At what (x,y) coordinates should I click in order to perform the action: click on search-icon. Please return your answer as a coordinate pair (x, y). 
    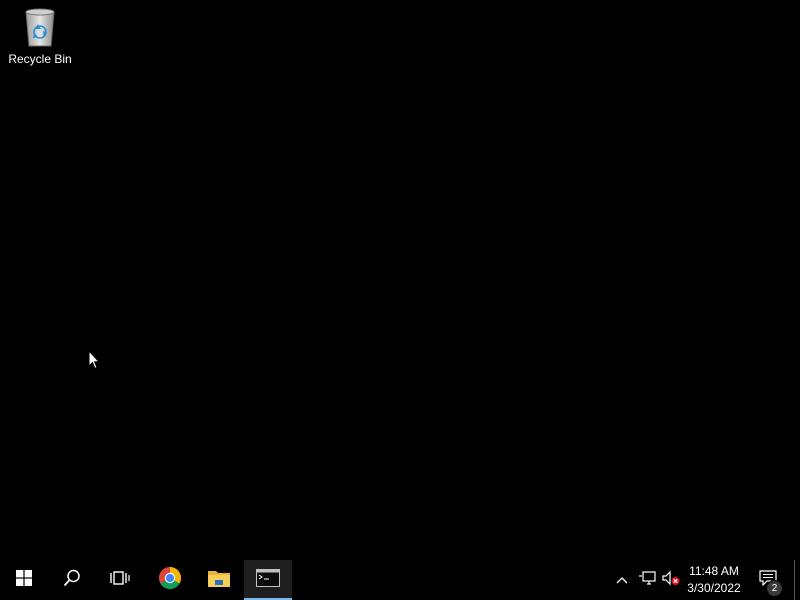
    Looking at the image, I should click on (72, 580).